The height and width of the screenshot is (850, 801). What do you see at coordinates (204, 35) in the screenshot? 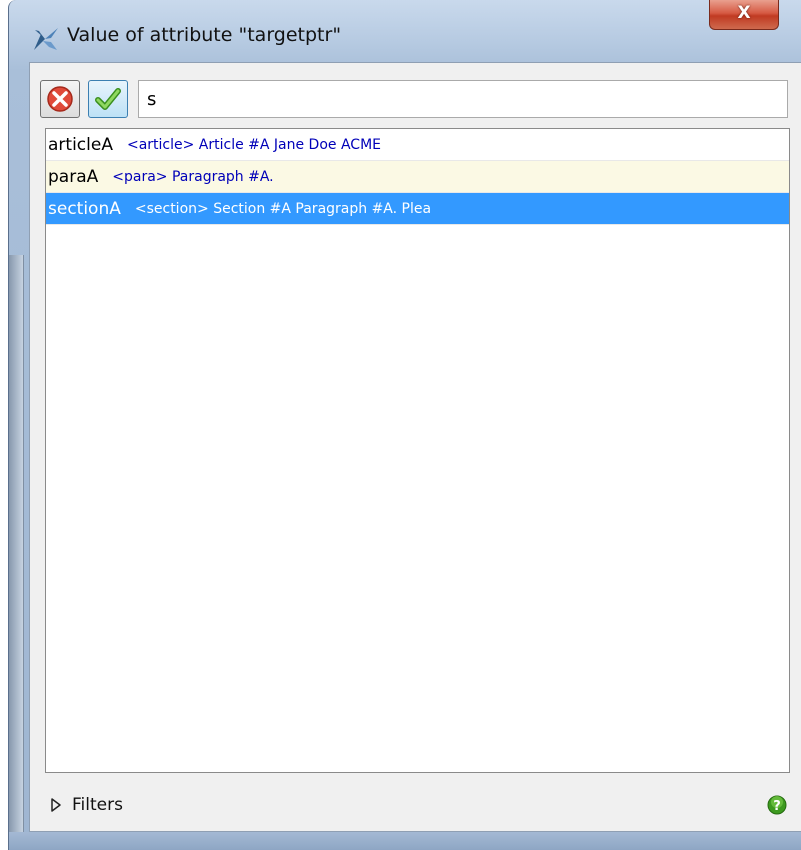
I see `window-title: Value of attribute "targetptr"` at bounding box center [204, 35].